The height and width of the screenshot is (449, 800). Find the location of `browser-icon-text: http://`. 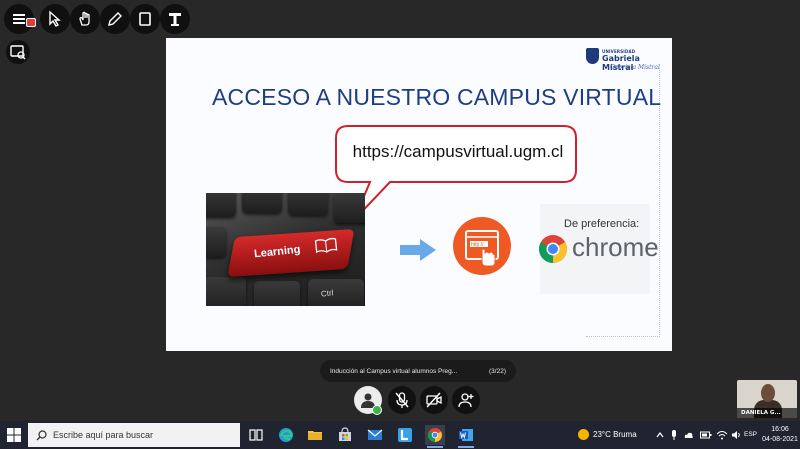

browser-icon-text: http:// is located at coordinates (477, 245).